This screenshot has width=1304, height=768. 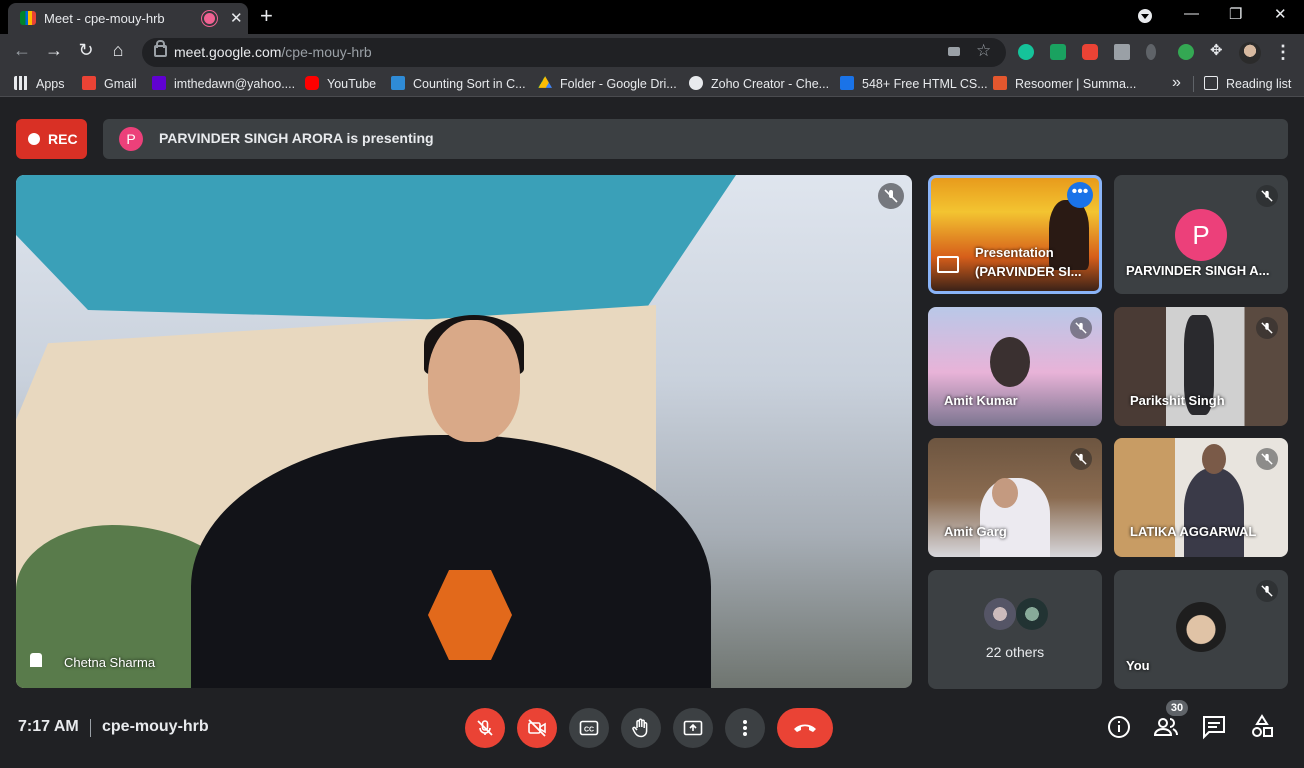 I want to click on record-dot-icon, so click(x=34, y=139).